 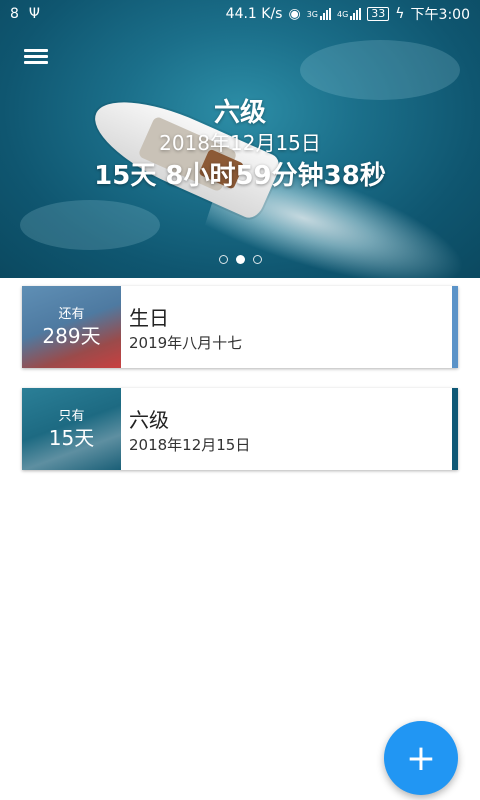 I want to click on charging-icon: ϟ, so click(x=400, y=14).